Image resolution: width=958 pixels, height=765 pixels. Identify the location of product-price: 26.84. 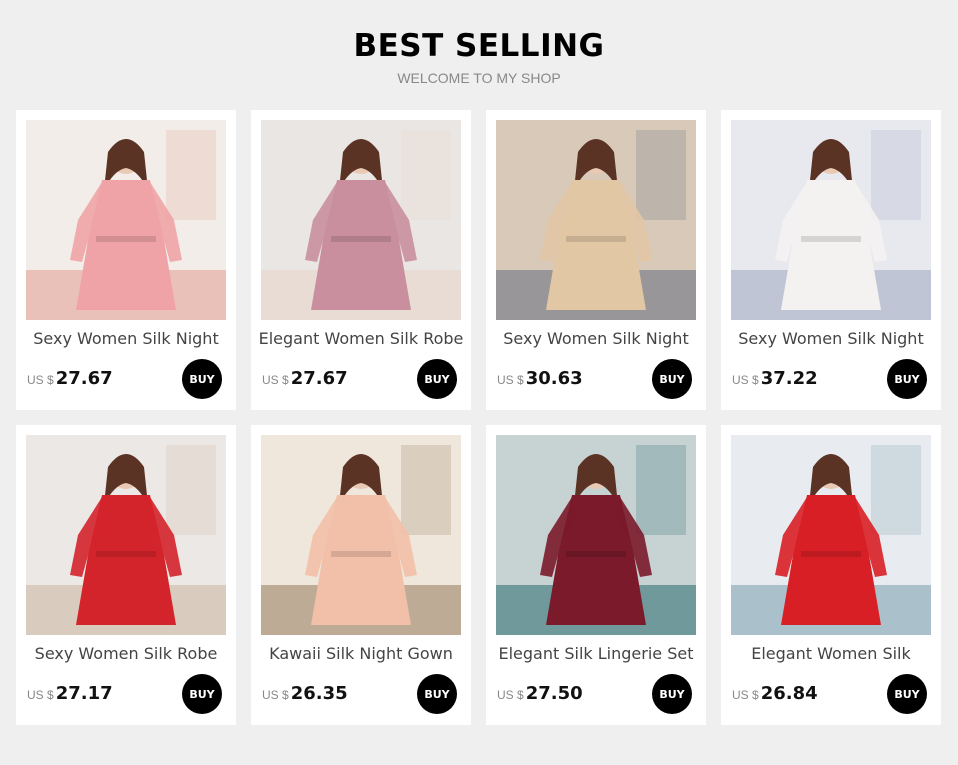
(789, 693).